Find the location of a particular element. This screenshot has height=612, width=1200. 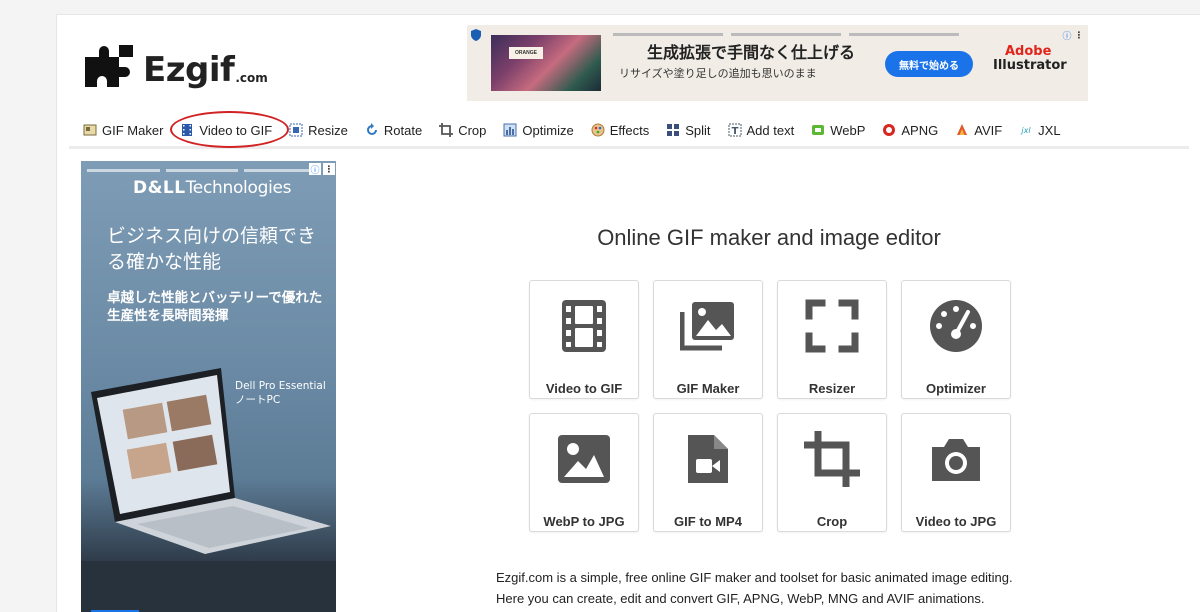

nav-item-label: AVIF is located at coordinates (988, 130).